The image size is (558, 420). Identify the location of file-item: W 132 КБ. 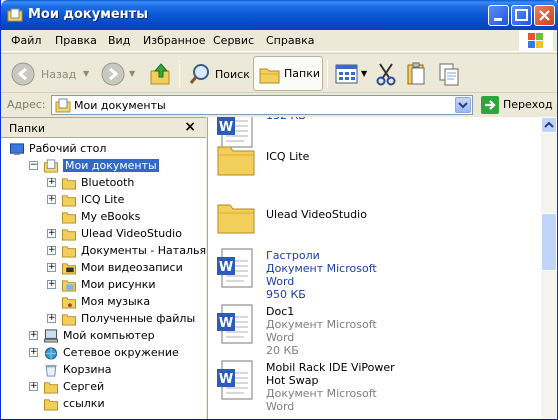
(376, 132).